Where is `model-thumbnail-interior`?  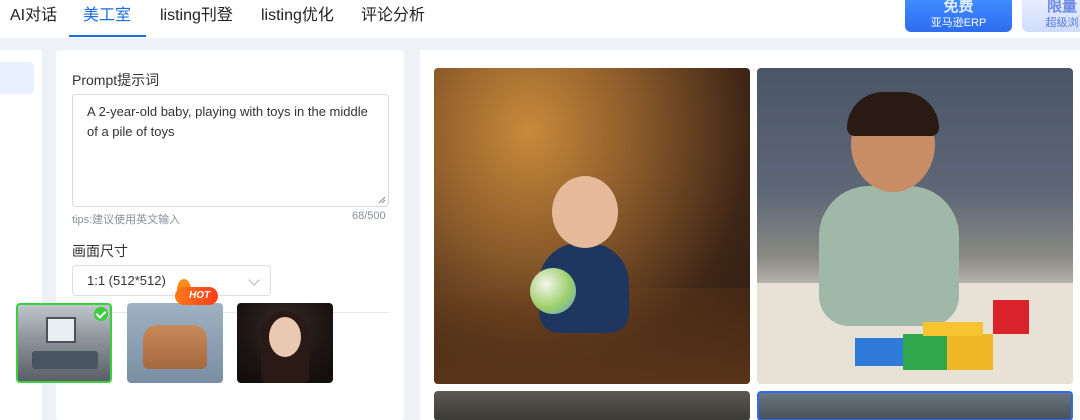 model-thumbnail-interior is located at coordinates (64, 343).